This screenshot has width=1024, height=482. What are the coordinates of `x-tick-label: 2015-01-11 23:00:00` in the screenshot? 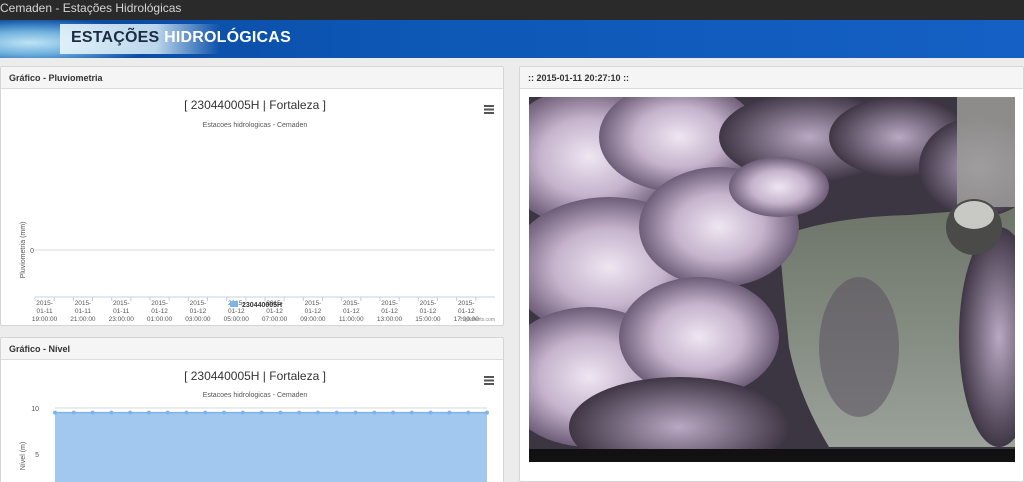 It's located at (122, 311).